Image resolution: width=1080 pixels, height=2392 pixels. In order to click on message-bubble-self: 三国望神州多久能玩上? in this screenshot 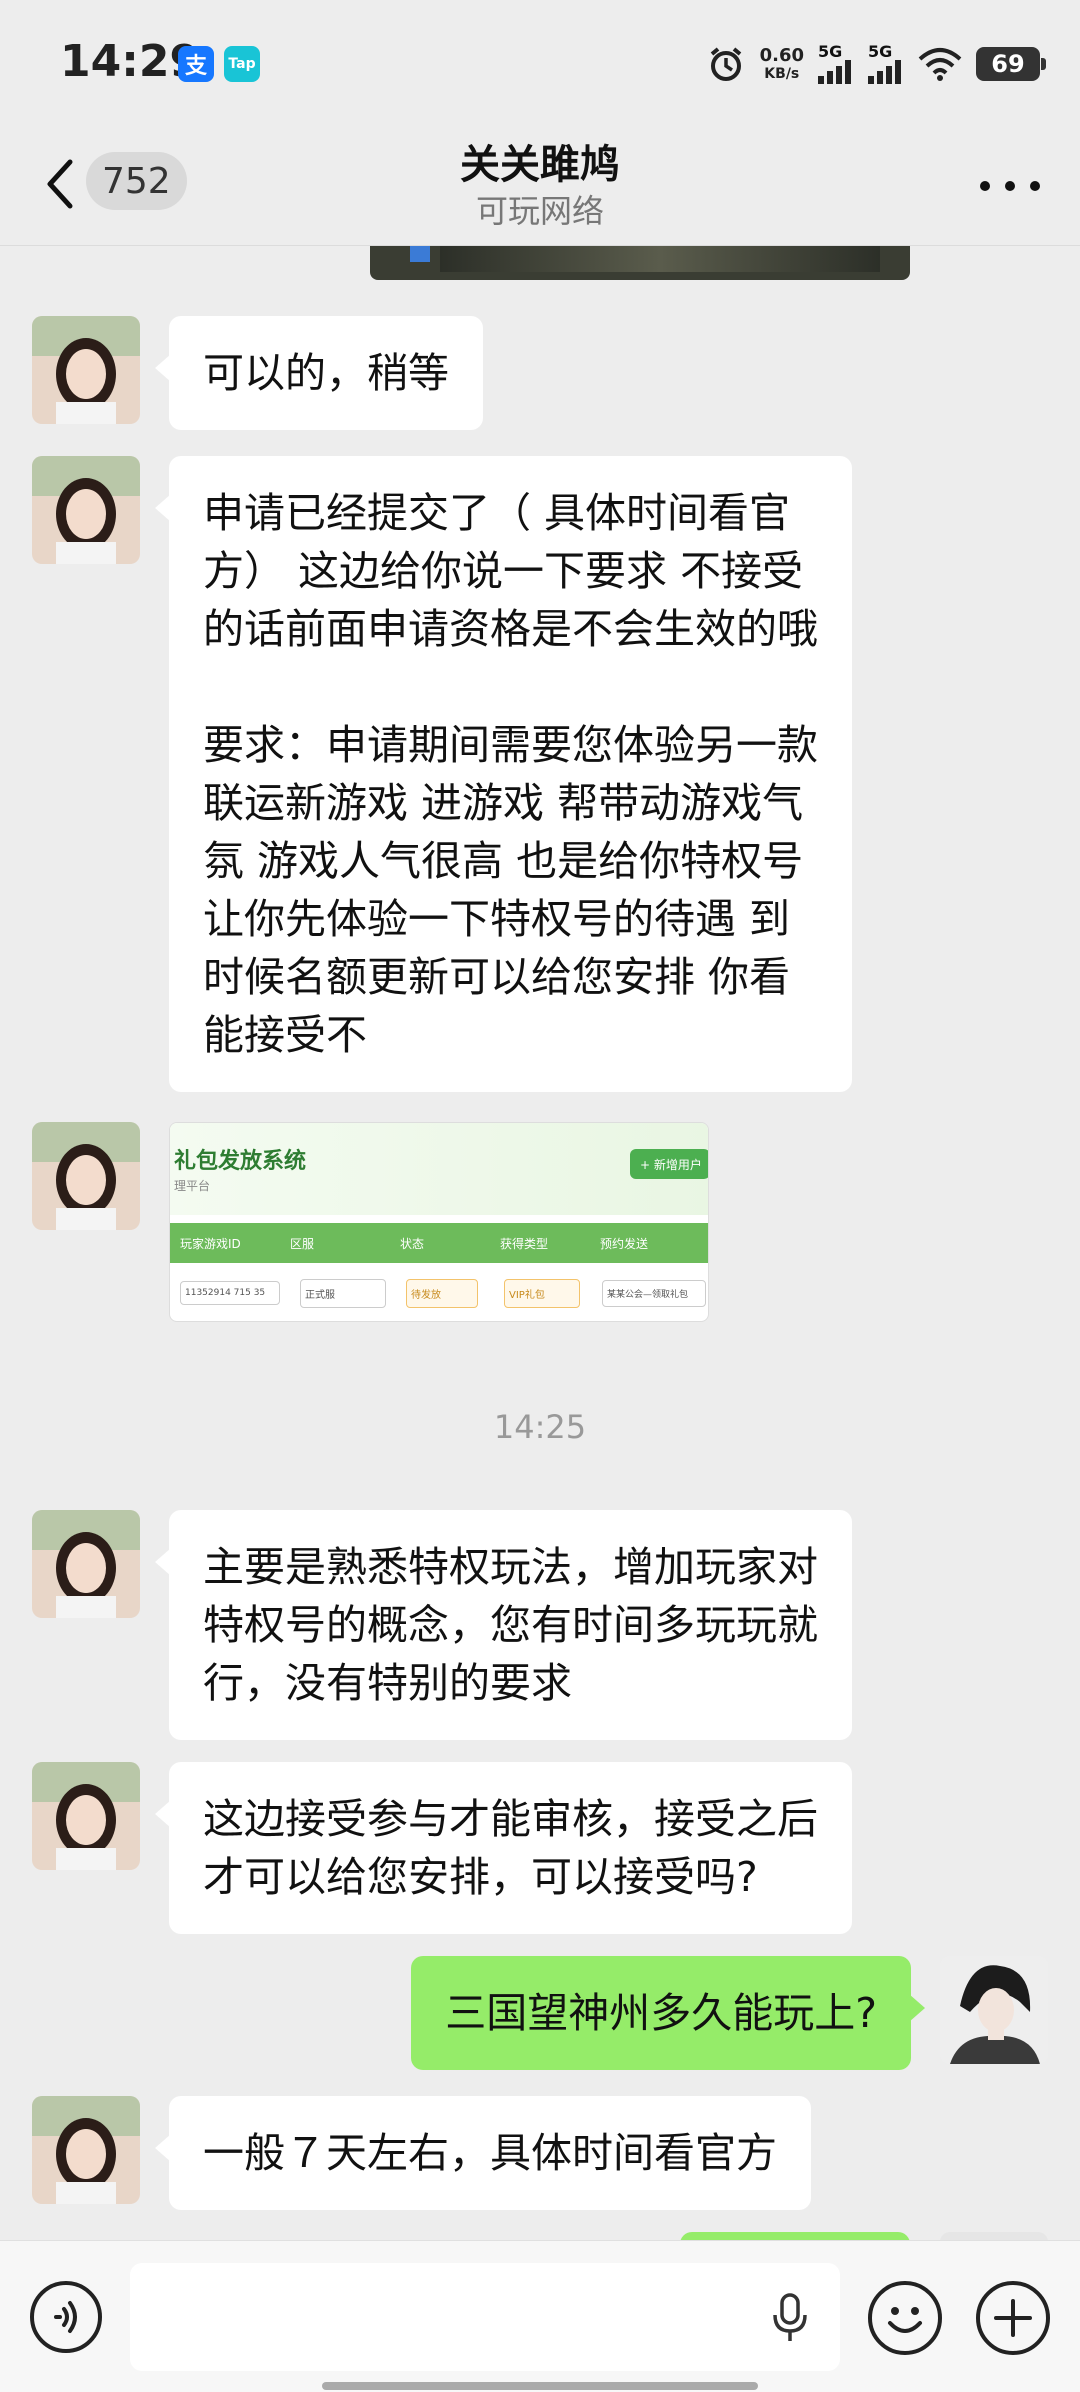, I will do `click(668, 2013)`.